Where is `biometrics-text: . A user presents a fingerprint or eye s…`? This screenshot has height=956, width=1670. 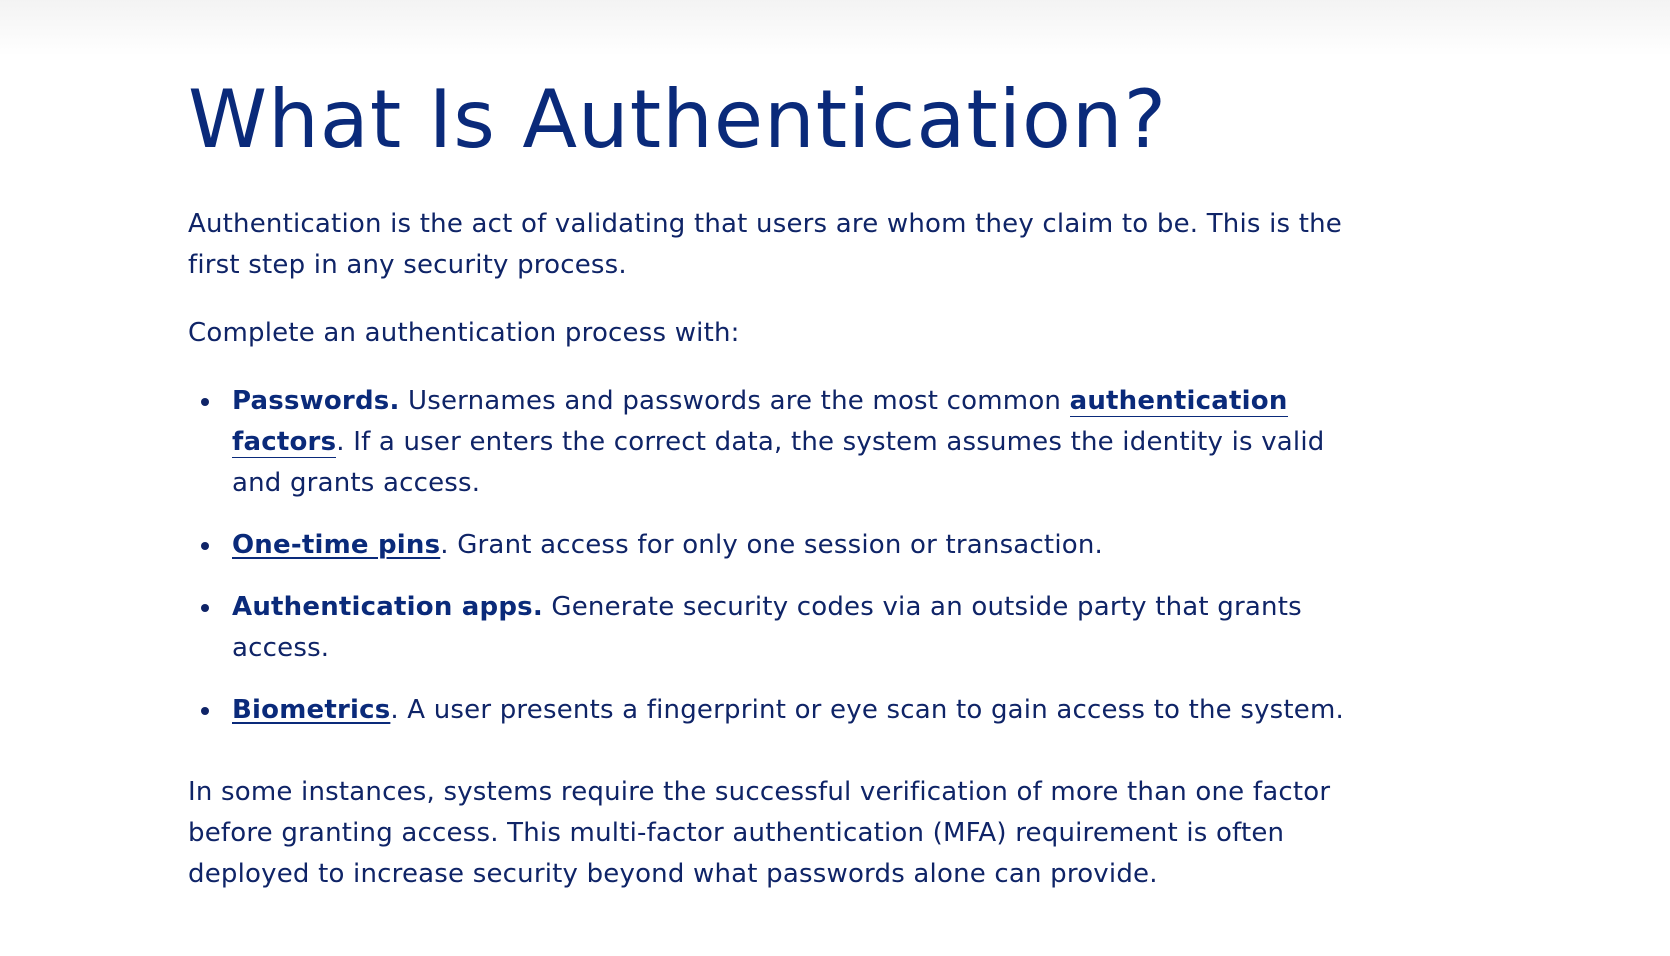 biometrics-text: . A user presents a fingerprint or eye s… is located at coordinates (867, 710).